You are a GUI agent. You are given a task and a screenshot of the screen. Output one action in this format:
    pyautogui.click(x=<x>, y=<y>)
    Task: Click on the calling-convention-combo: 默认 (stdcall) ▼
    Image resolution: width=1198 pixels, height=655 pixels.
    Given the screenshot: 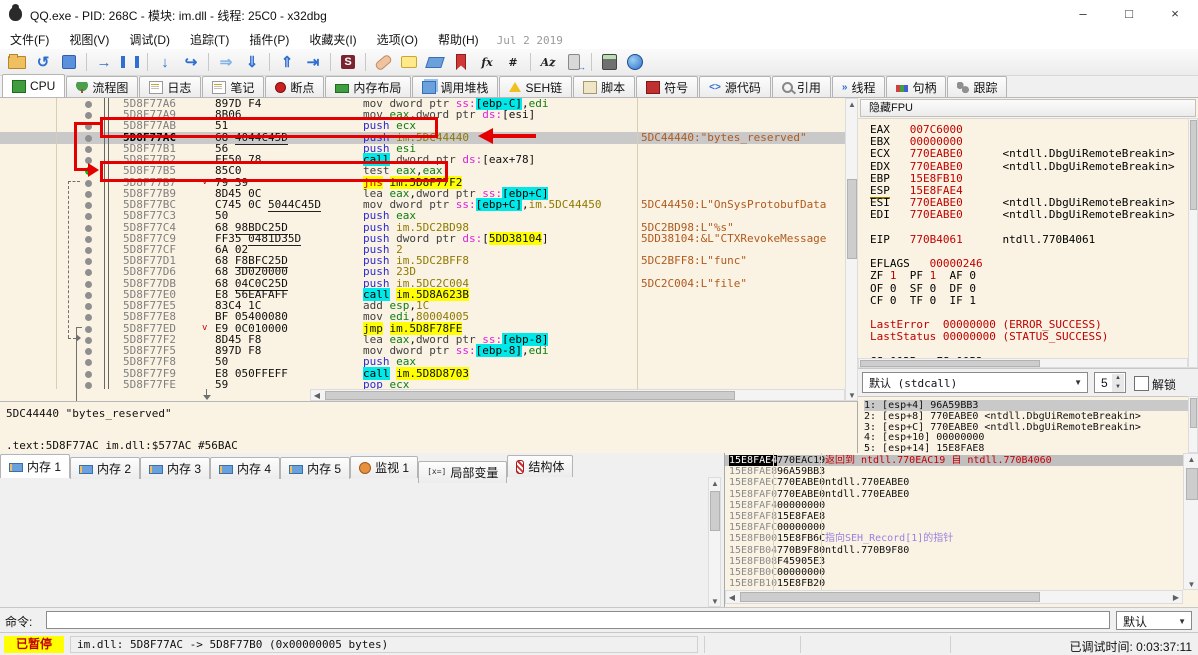 What is the action you would take?
    pyautogui.click(x=975, y=382)
    